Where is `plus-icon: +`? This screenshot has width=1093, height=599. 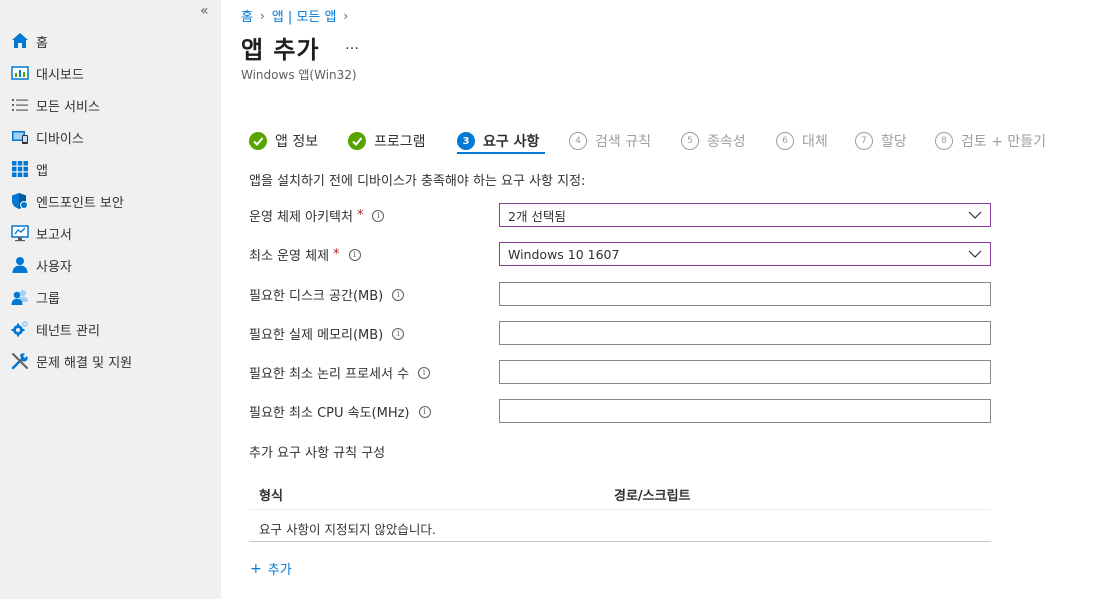
plus-icon: + is located at coordinates (256, 568).